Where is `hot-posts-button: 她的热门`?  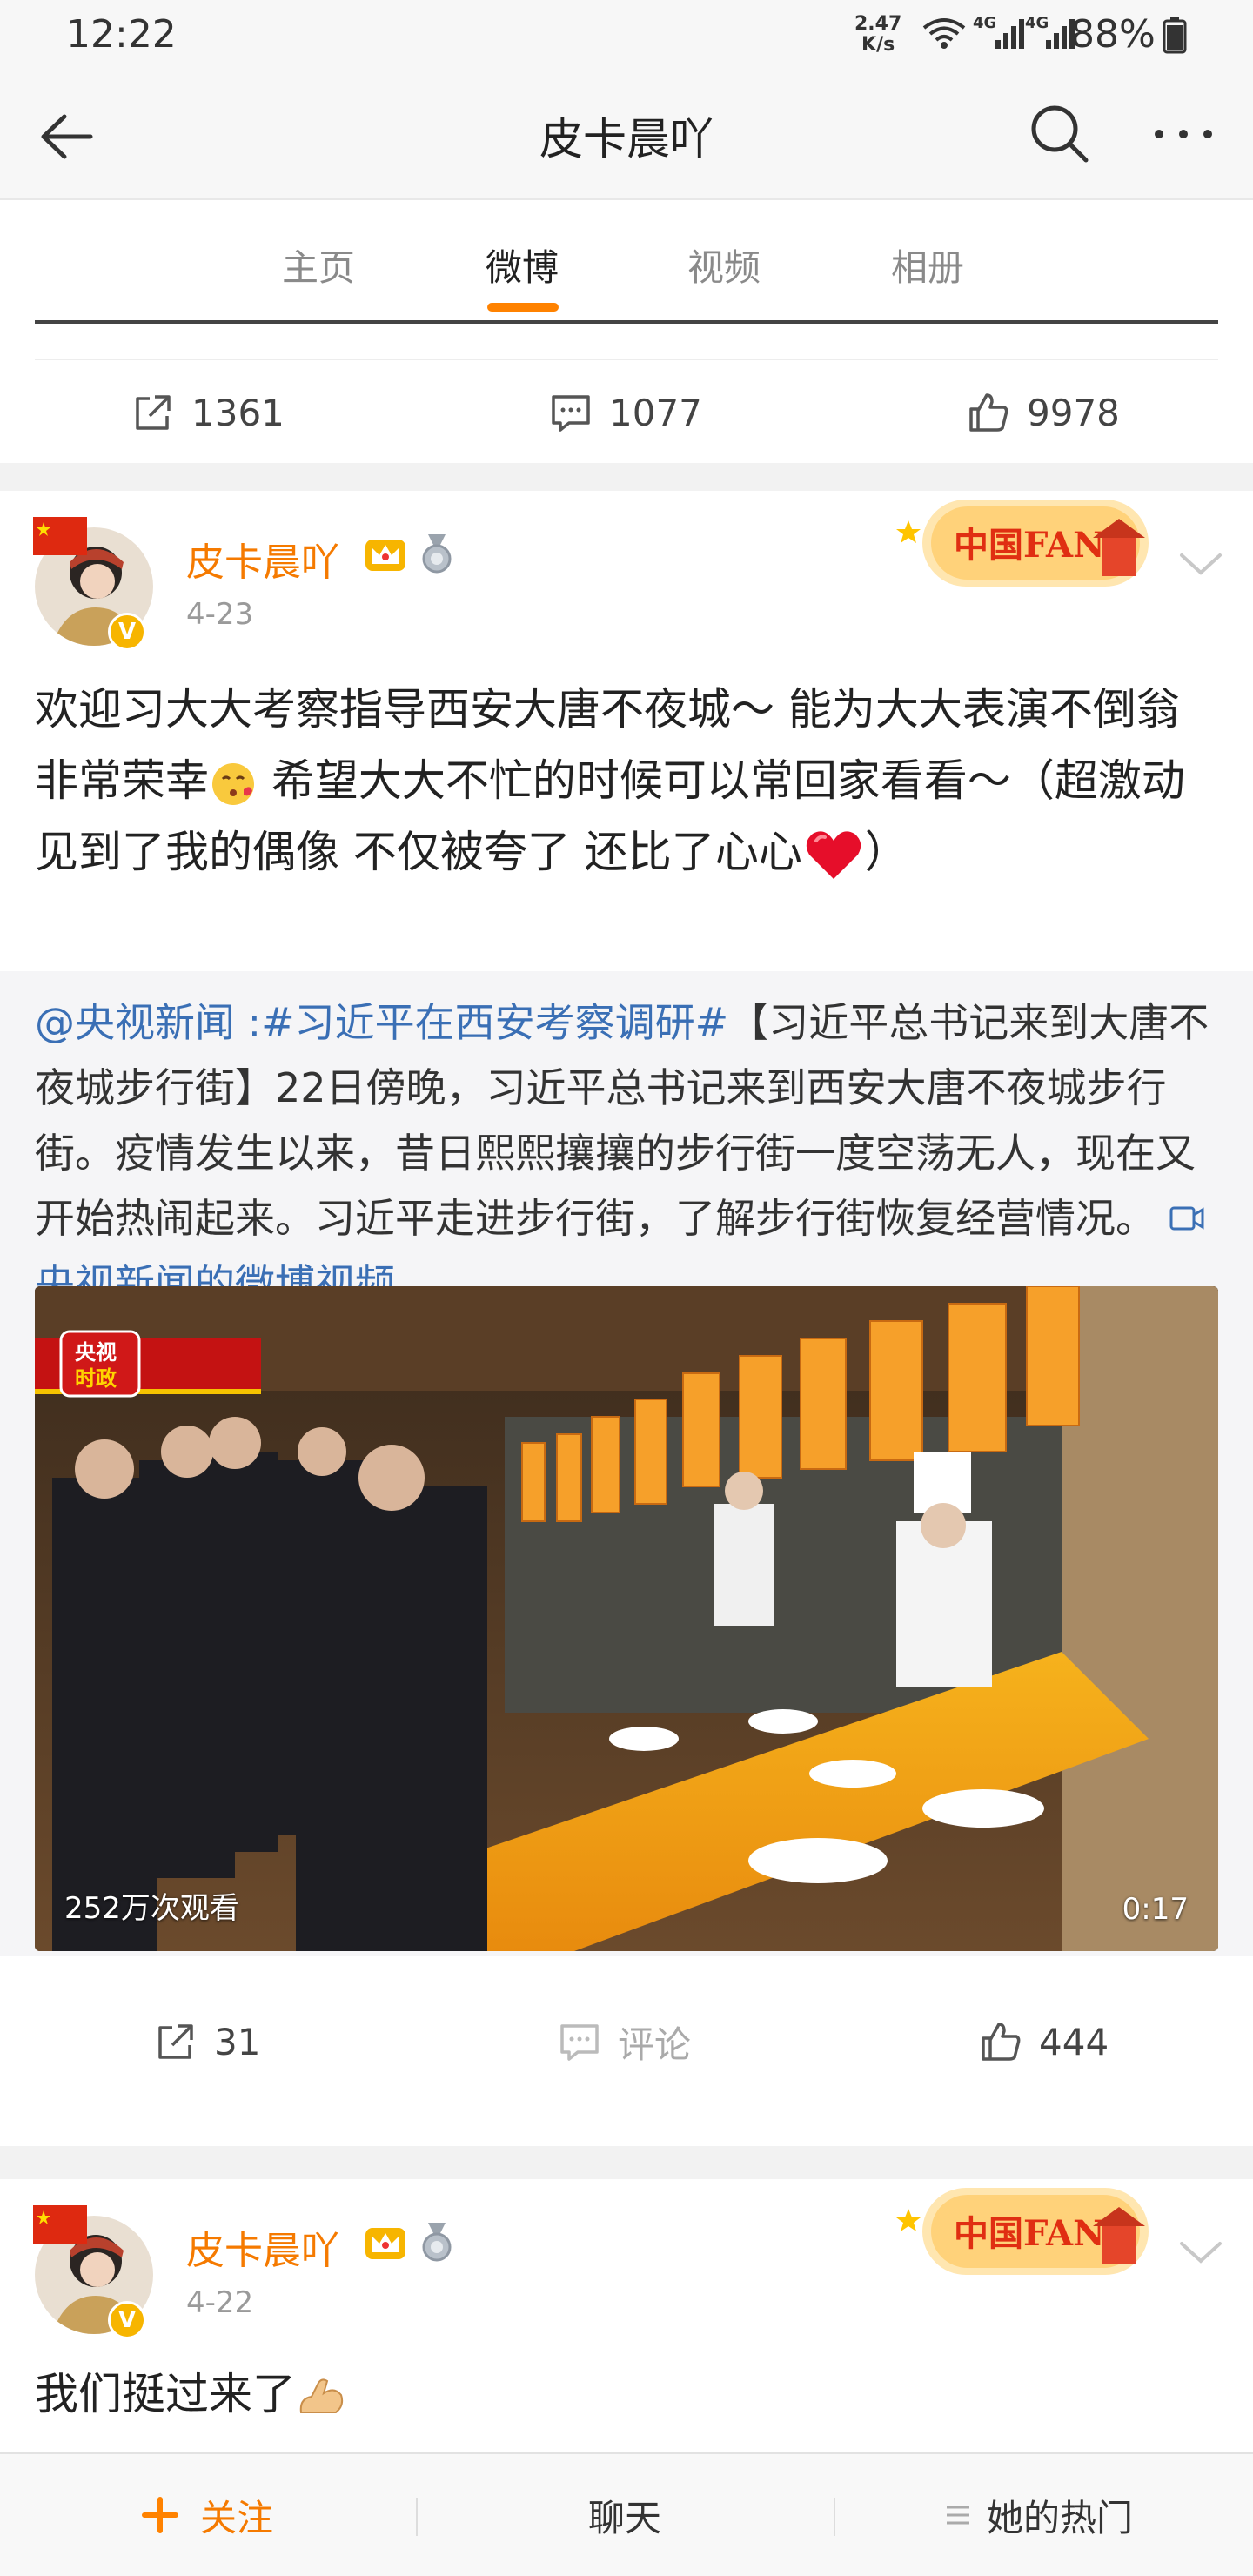
hot-posts-button: 她的热门 is located at coordinates (1039, 2515).